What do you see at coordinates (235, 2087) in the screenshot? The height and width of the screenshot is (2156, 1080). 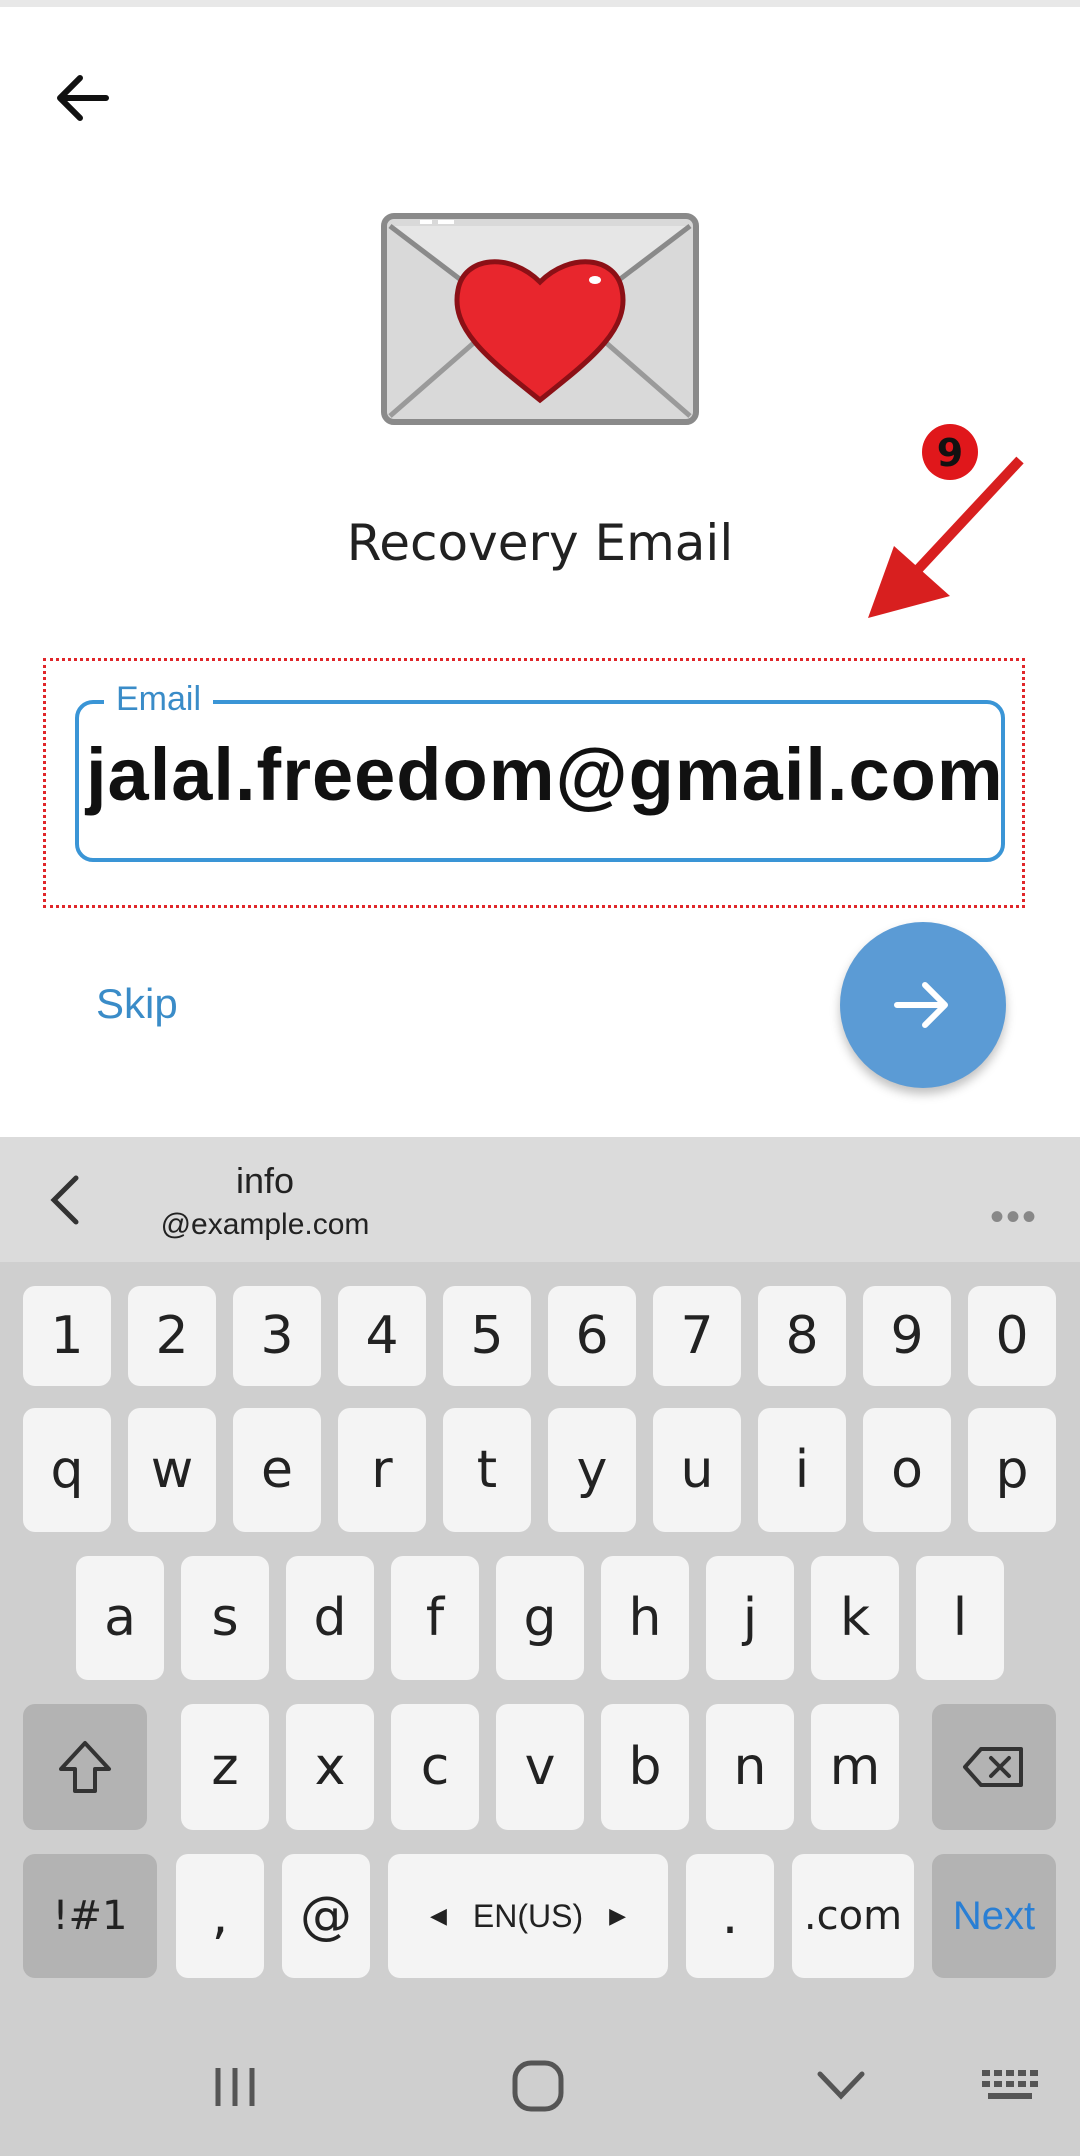 I see `recent-apps-icon` at bounding box center [235, 2087].